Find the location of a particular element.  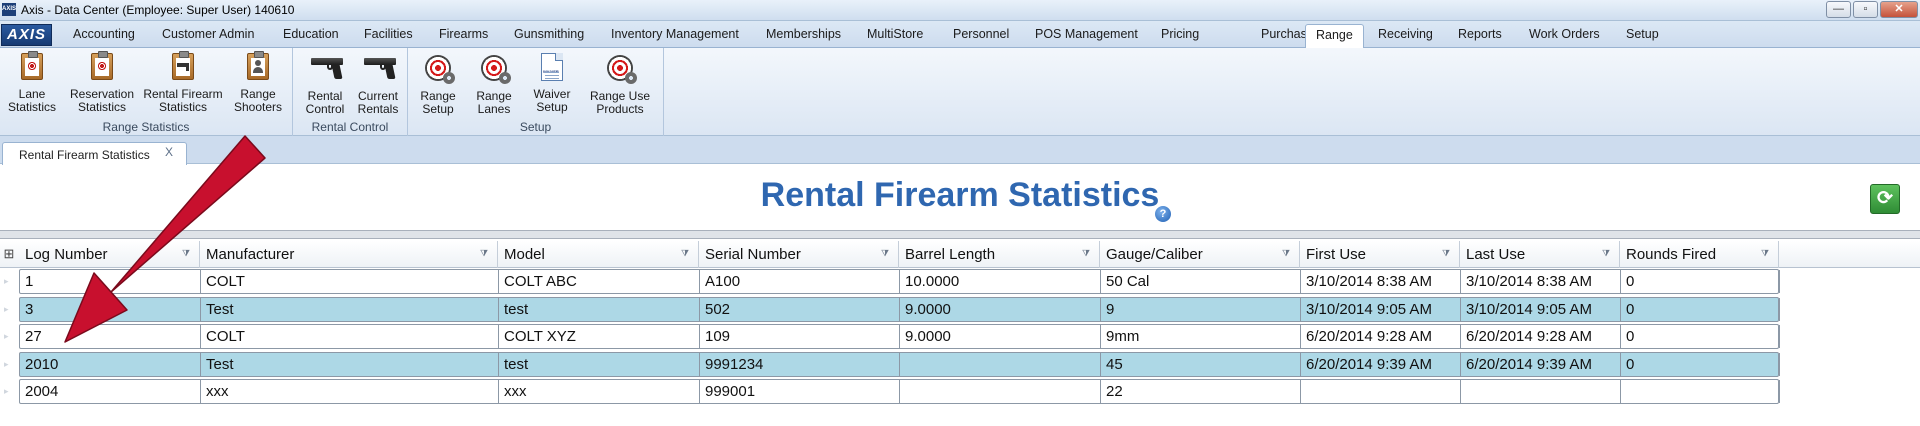

cell-gauge-caliber: 9mm is located at coordinates (1201, 336).